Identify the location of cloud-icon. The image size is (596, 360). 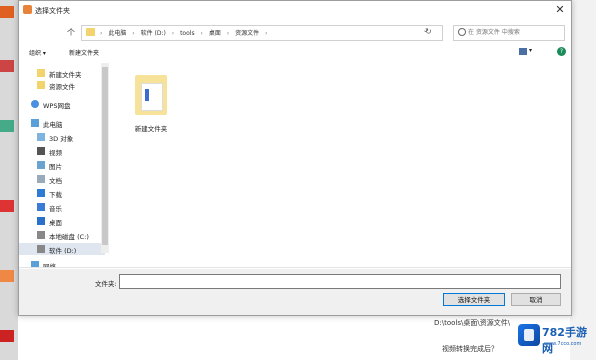
(35, 104).